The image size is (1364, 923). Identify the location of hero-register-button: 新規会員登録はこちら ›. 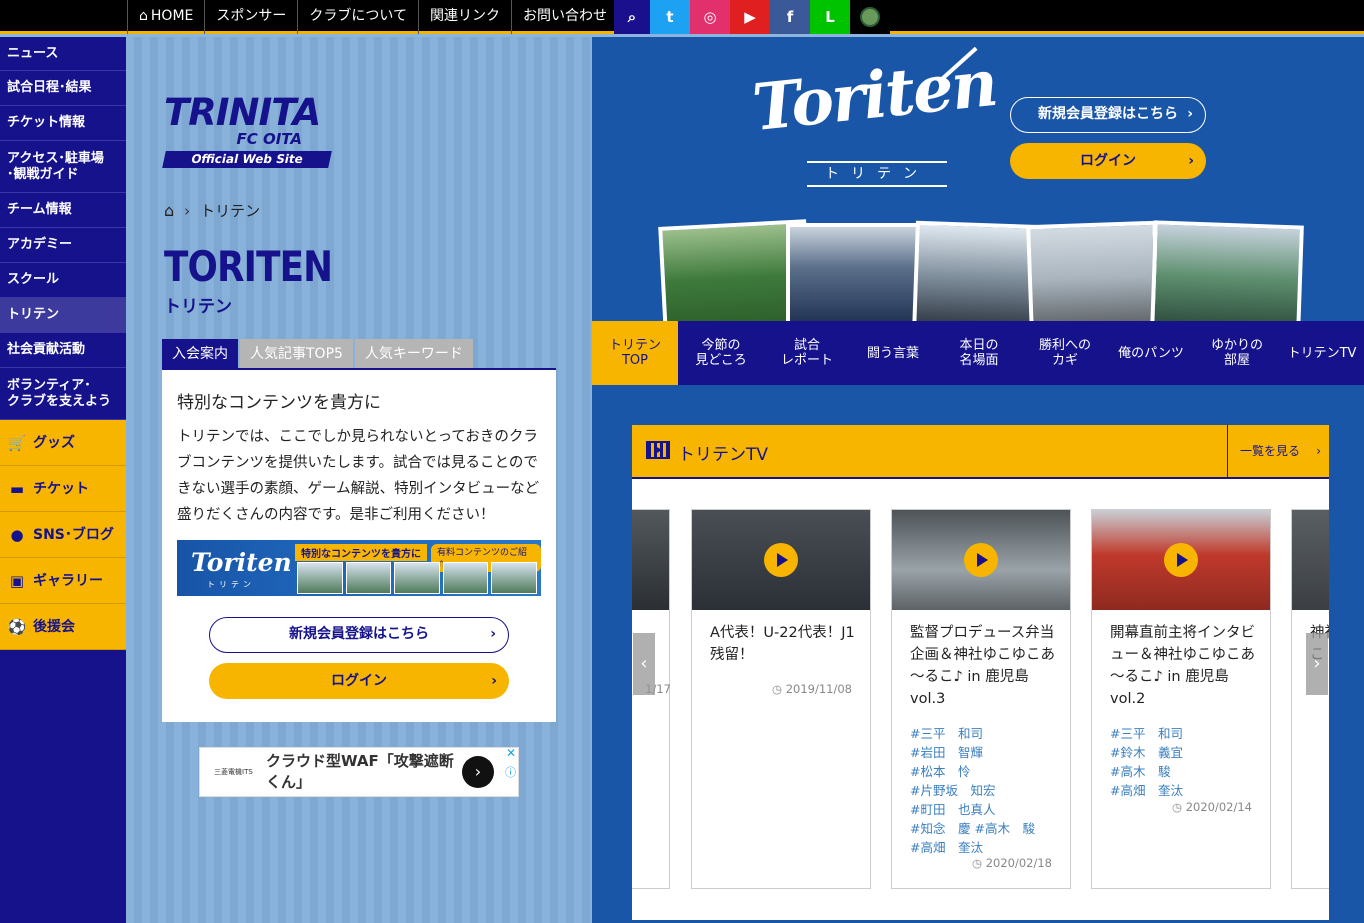
(1108, 115).